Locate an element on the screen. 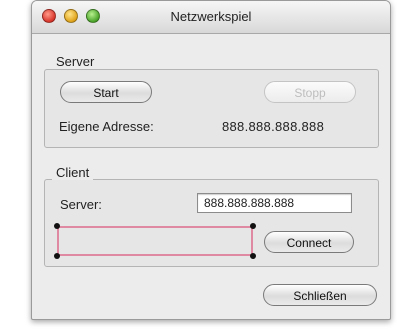 The height and width of the screenshot is (331, 397). server-field-label: Server: is located at coordinates (81, 204).